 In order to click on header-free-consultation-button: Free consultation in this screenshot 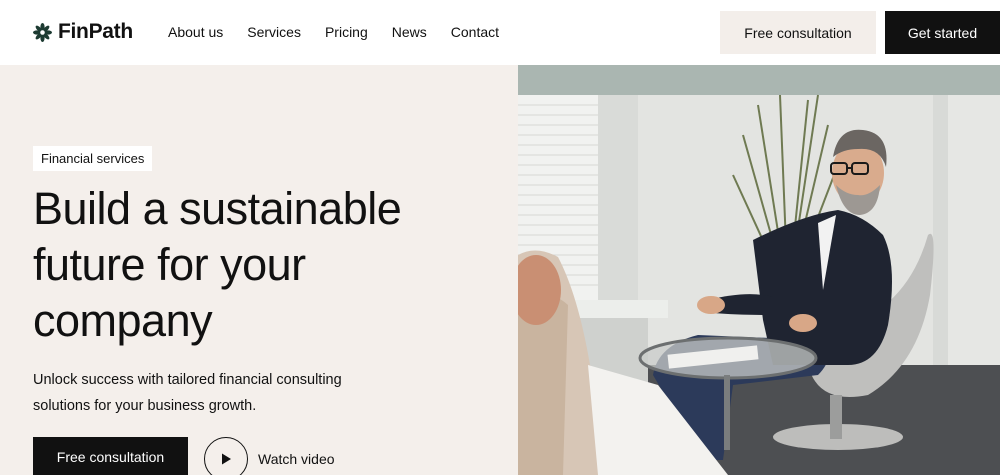, I will do `click(798, 32)`.